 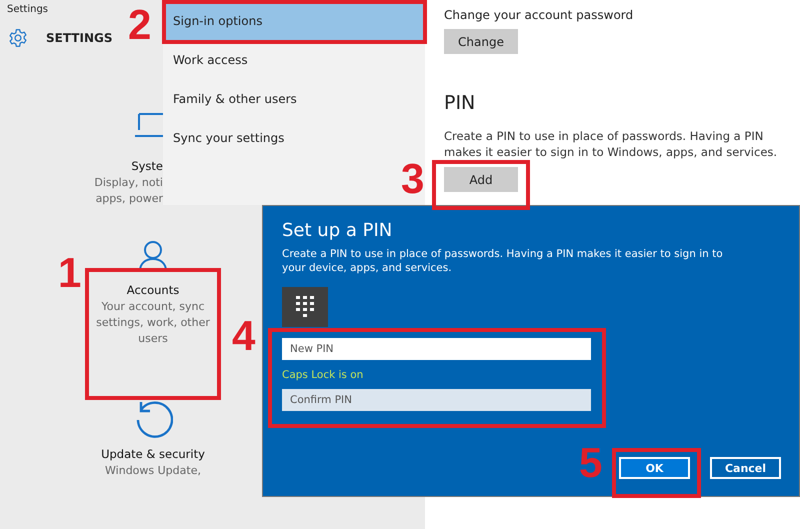 What do you see at coordinates (294, 138) in the screenshot?
I see `menu-item: Sync your settings` at bounding box center [294, 138].